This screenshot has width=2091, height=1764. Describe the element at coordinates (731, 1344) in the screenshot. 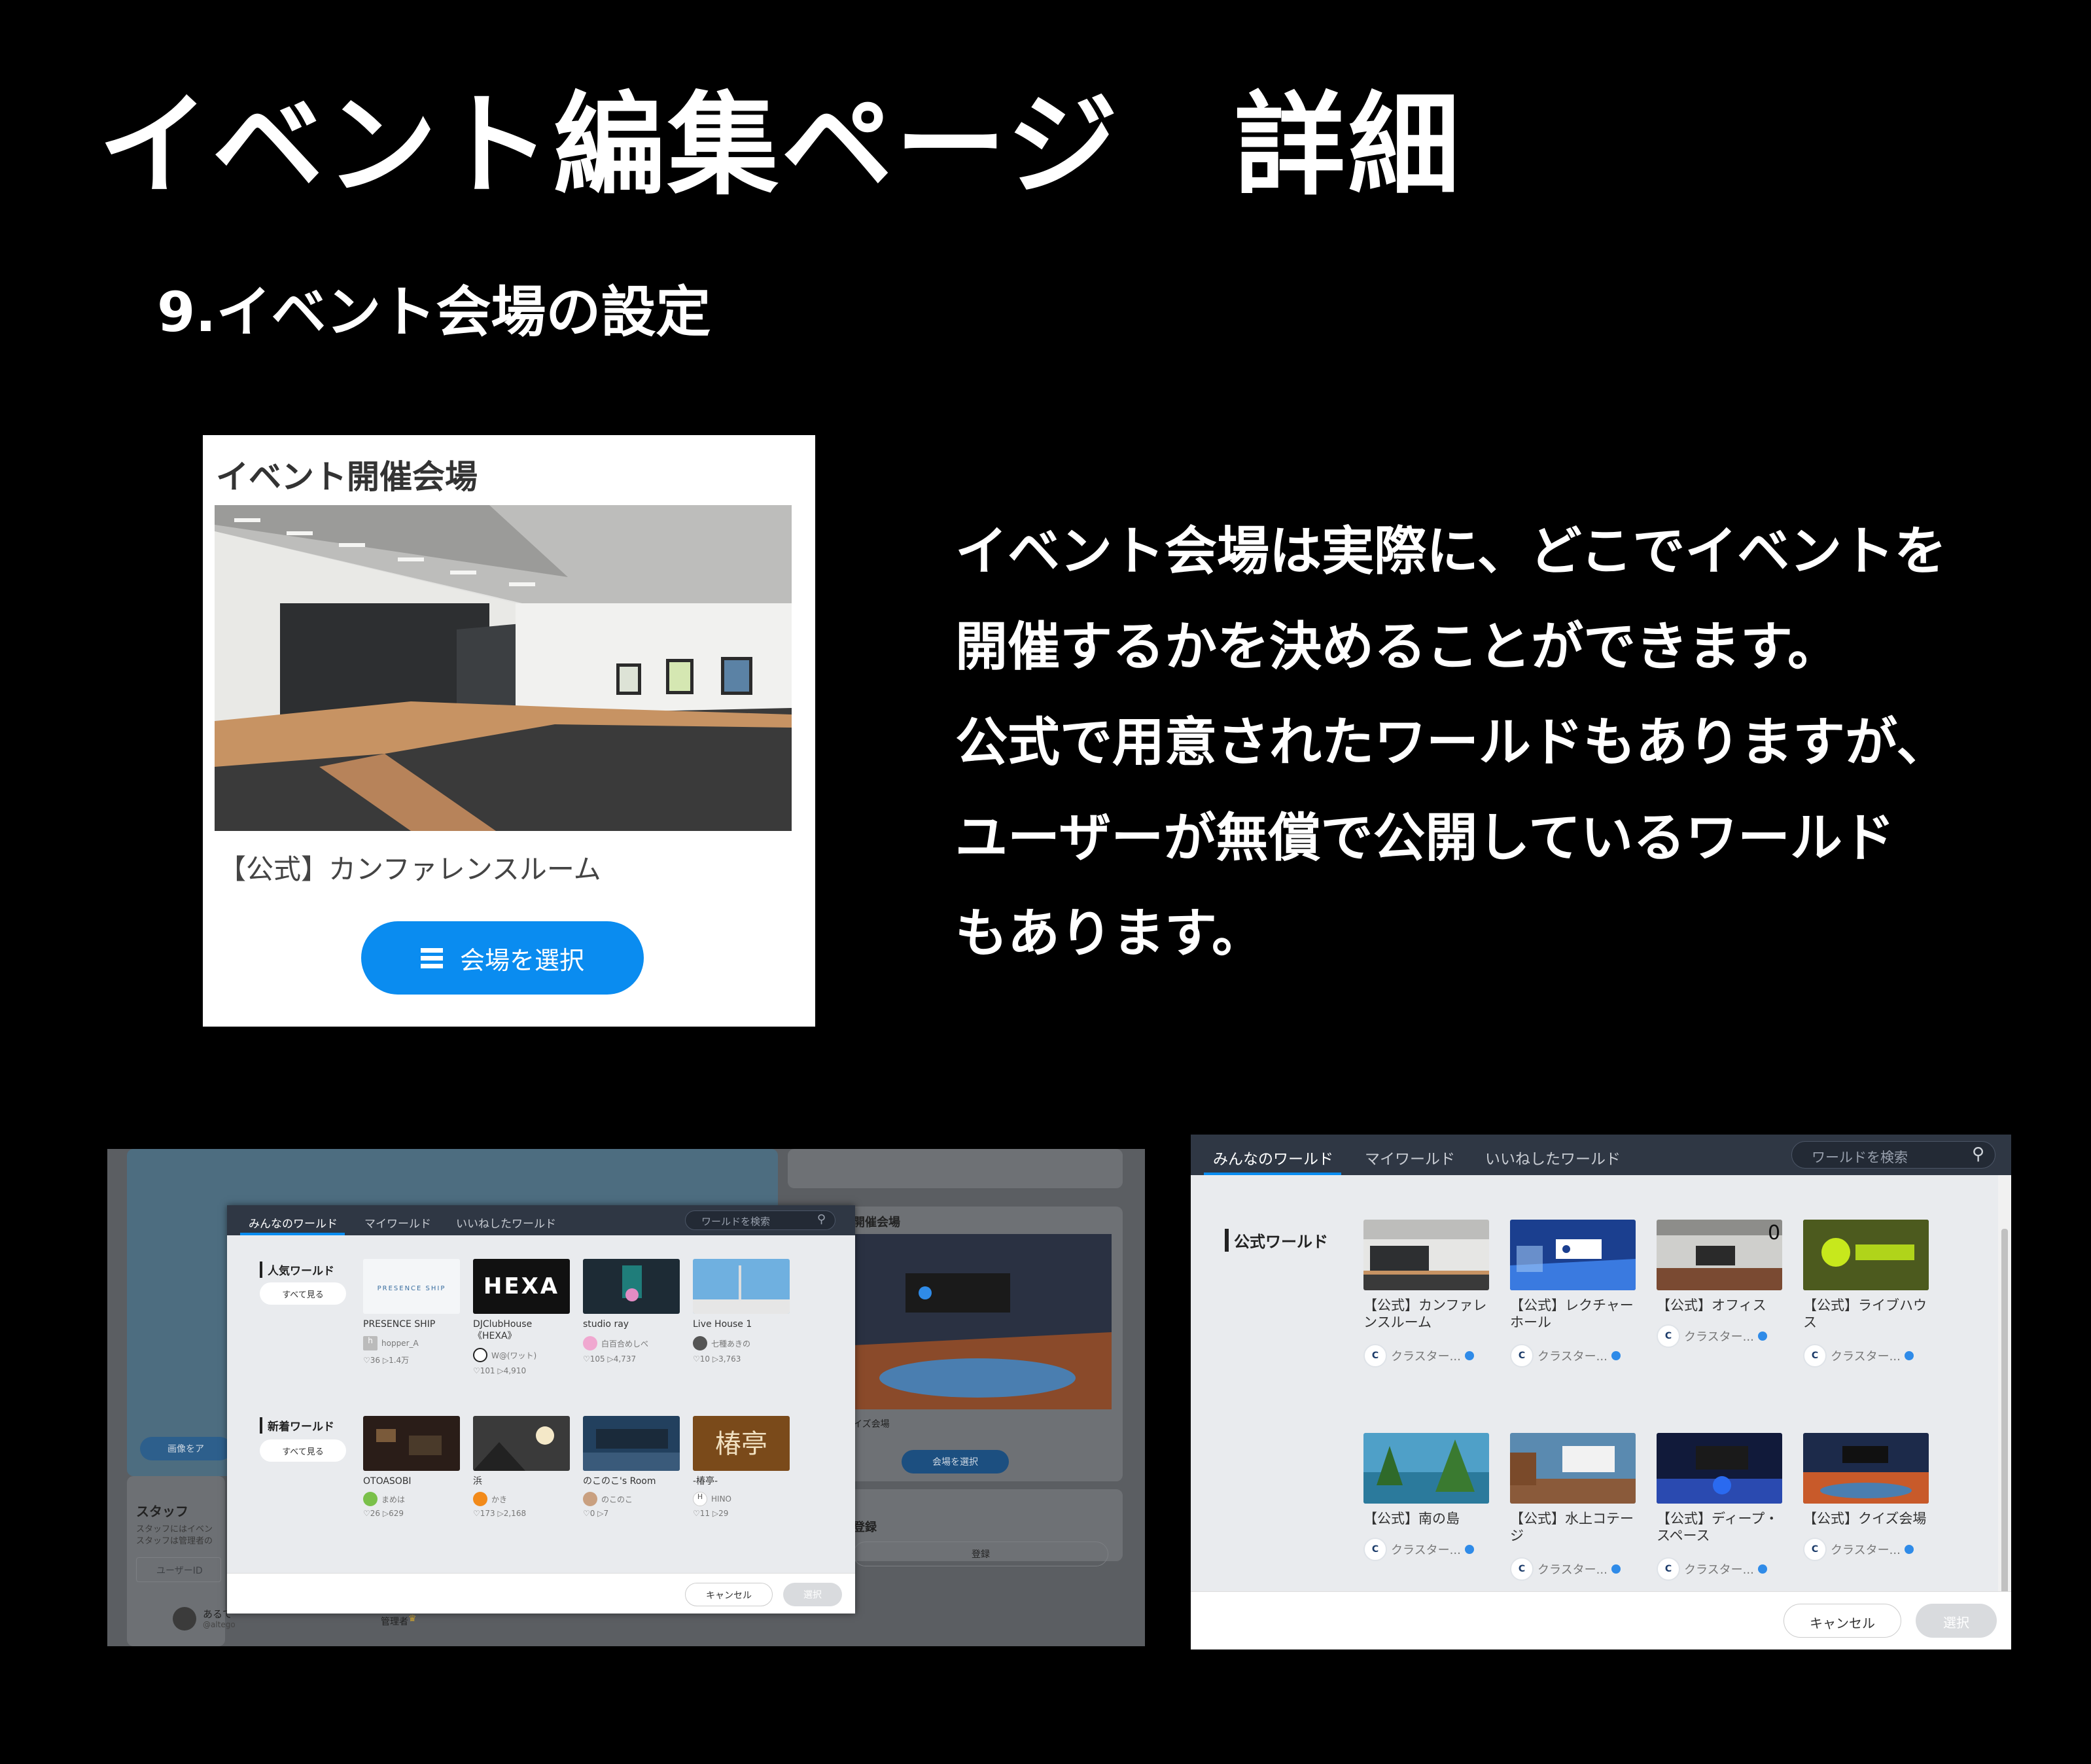

I see `author-name: 七種あきの` at that location.